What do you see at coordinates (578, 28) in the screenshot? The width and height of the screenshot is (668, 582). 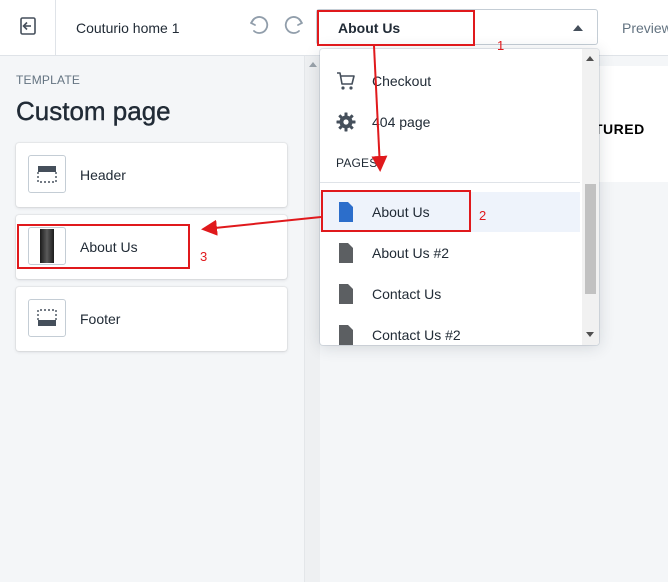 I see `caret-up-icon` at bounding box center [578, 28].